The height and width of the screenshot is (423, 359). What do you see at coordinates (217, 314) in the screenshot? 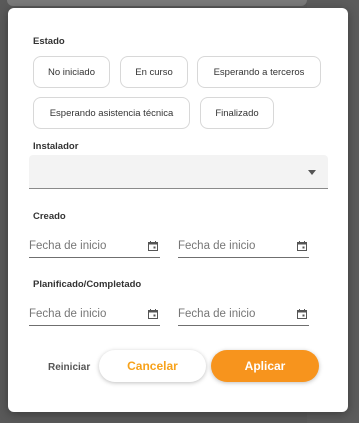
I see `planned-end-date-placeholder: Fecha de inicio` at bounding box center [217, 314].